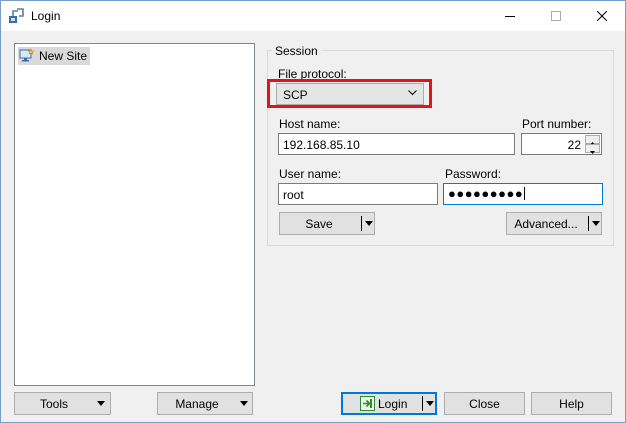 Image resolution: width=626 pixels, height=423 pixels. Describe the element at coordinates (473, 174) in the screenshot. I see `password-label: Password:` at that location.